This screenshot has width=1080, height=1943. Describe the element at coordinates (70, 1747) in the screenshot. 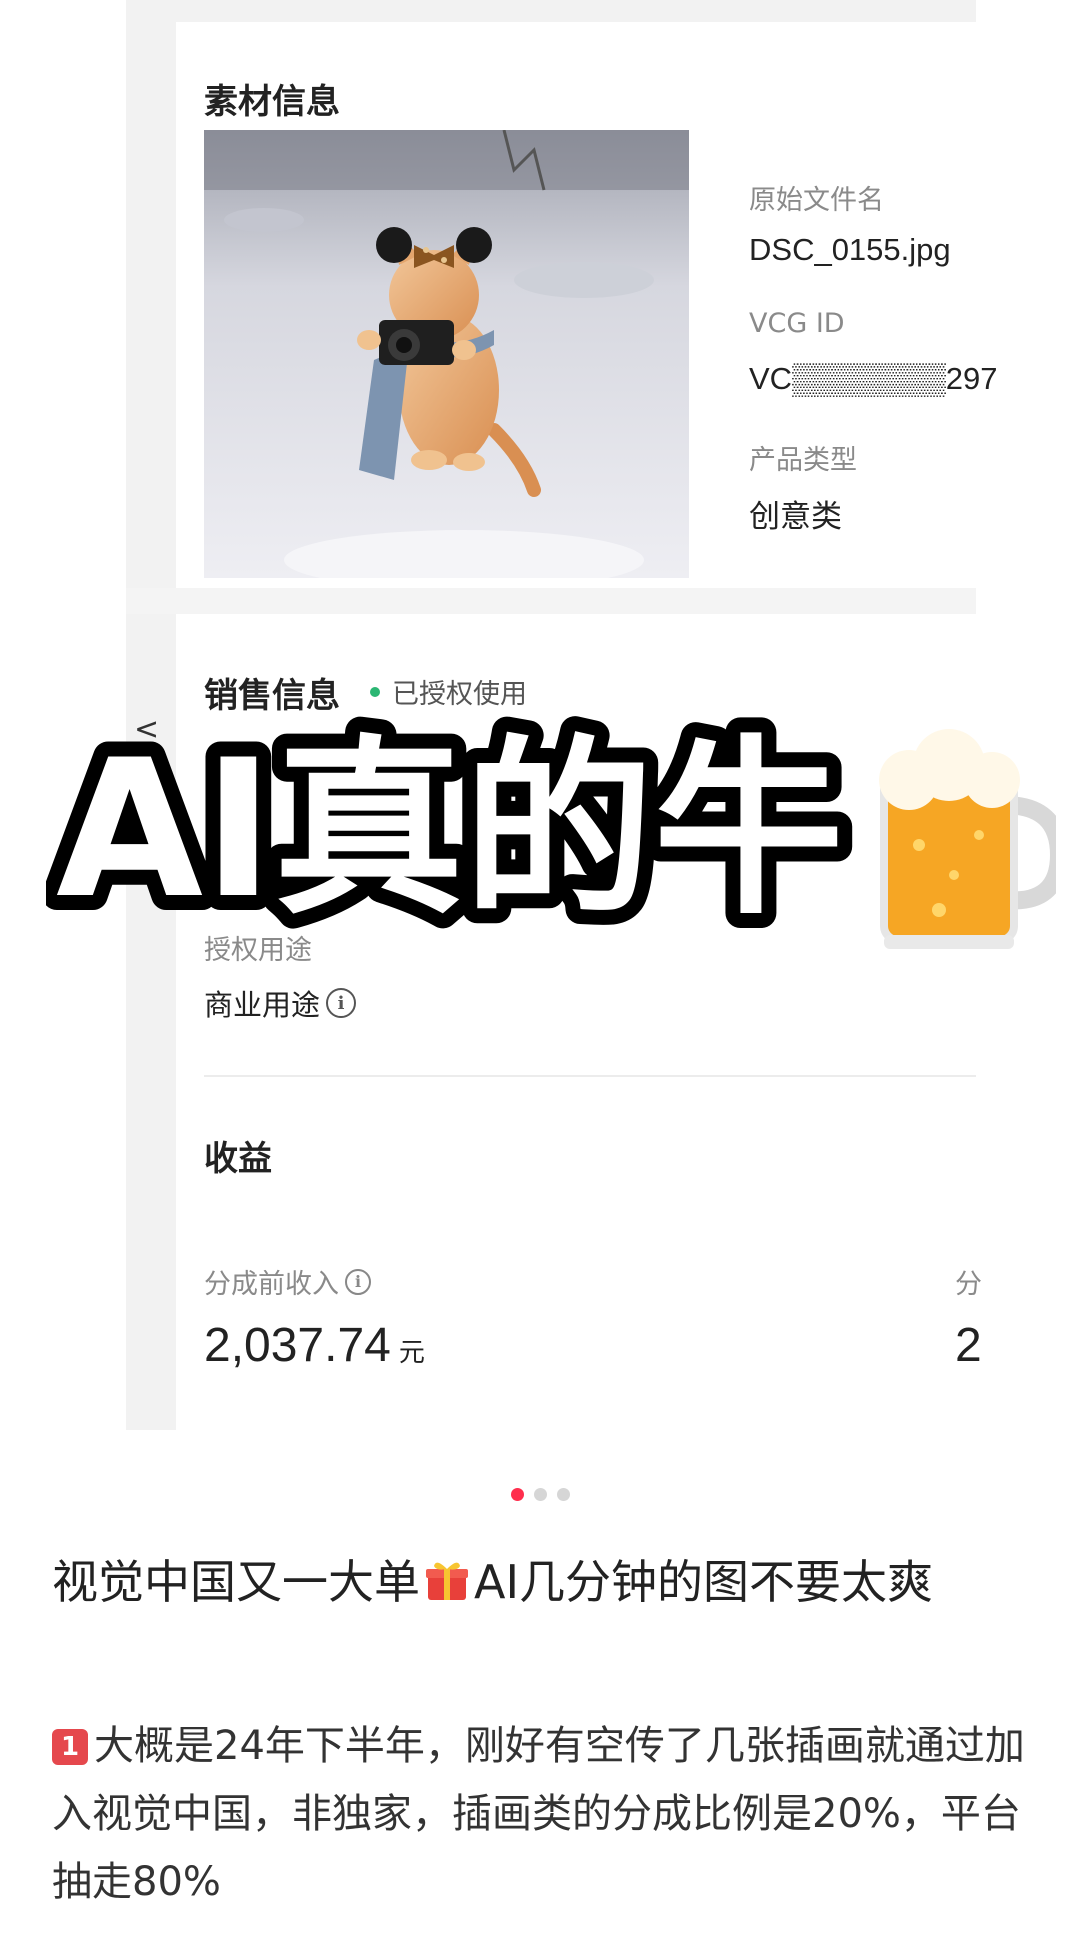

I see `number-one-badge-icon: 1` at that location.